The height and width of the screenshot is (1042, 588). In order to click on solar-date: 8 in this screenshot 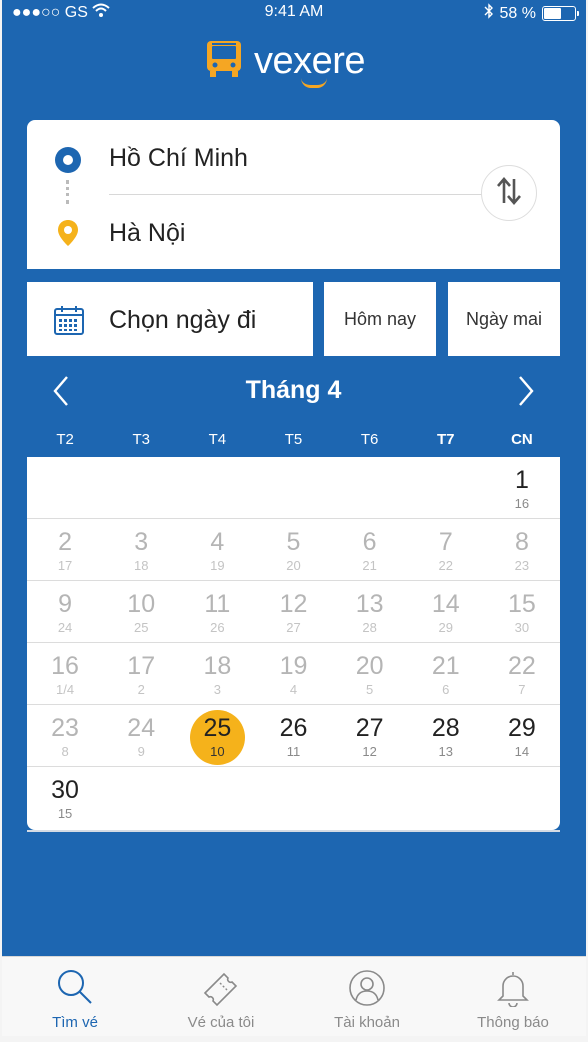, I will do `click(521, 542)`.